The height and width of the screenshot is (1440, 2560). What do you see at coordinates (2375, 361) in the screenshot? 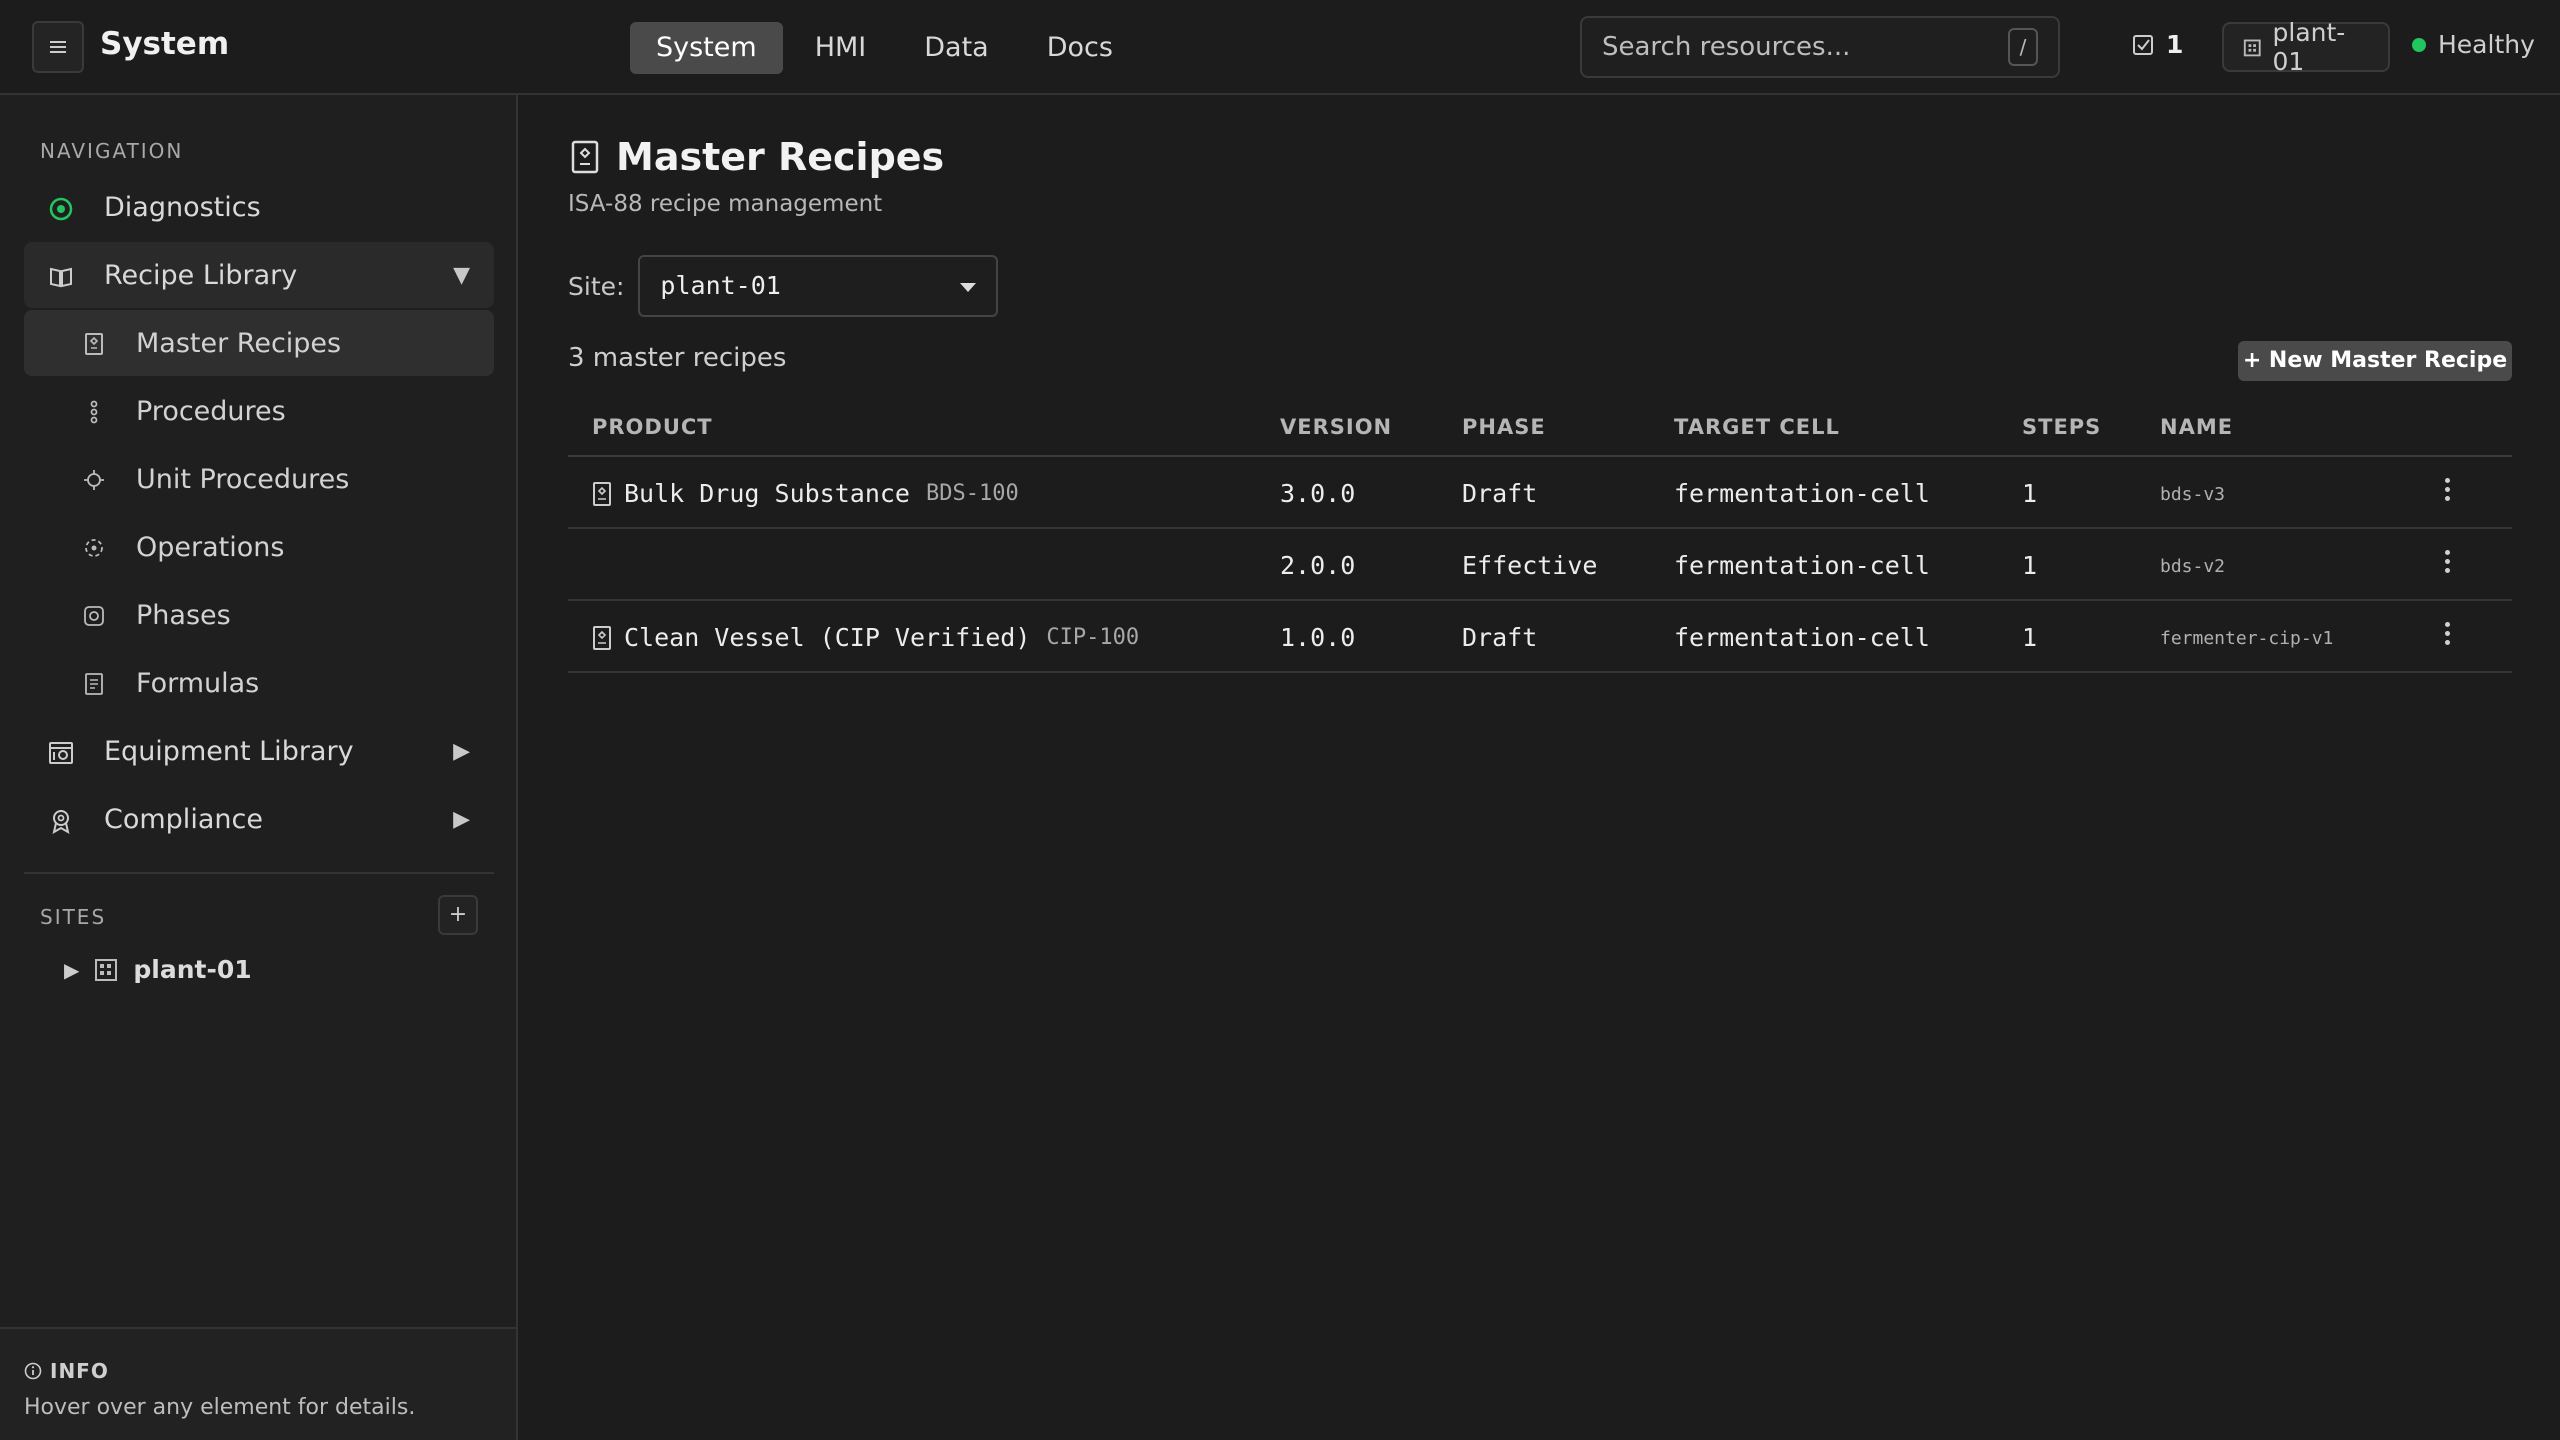
I see `new-master-recipe-button: + New Master Recipe` at bounding box center [2375, 361].